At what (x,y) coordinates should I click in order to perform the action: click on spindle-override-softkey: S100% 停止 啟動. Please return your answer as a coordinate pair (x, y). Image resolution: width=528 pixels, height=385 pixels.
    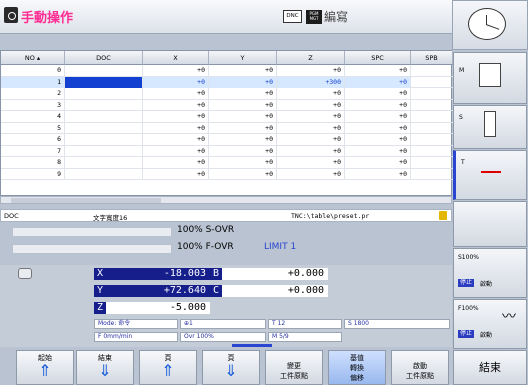
    Looking at the image, I should click on (490, 273).